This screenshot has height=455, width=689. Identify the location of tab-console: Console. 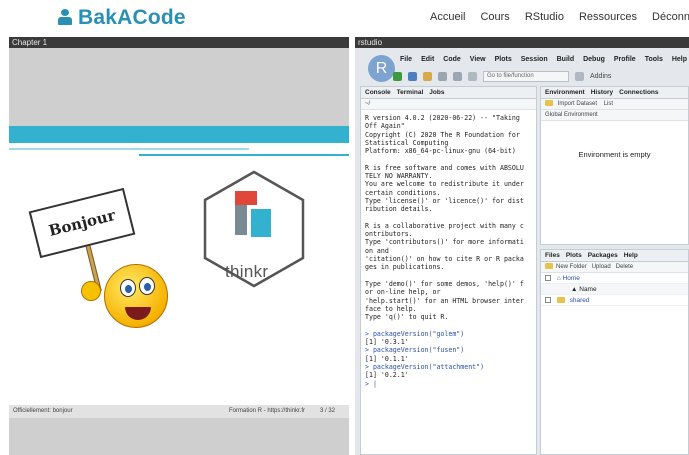
(378, 92).